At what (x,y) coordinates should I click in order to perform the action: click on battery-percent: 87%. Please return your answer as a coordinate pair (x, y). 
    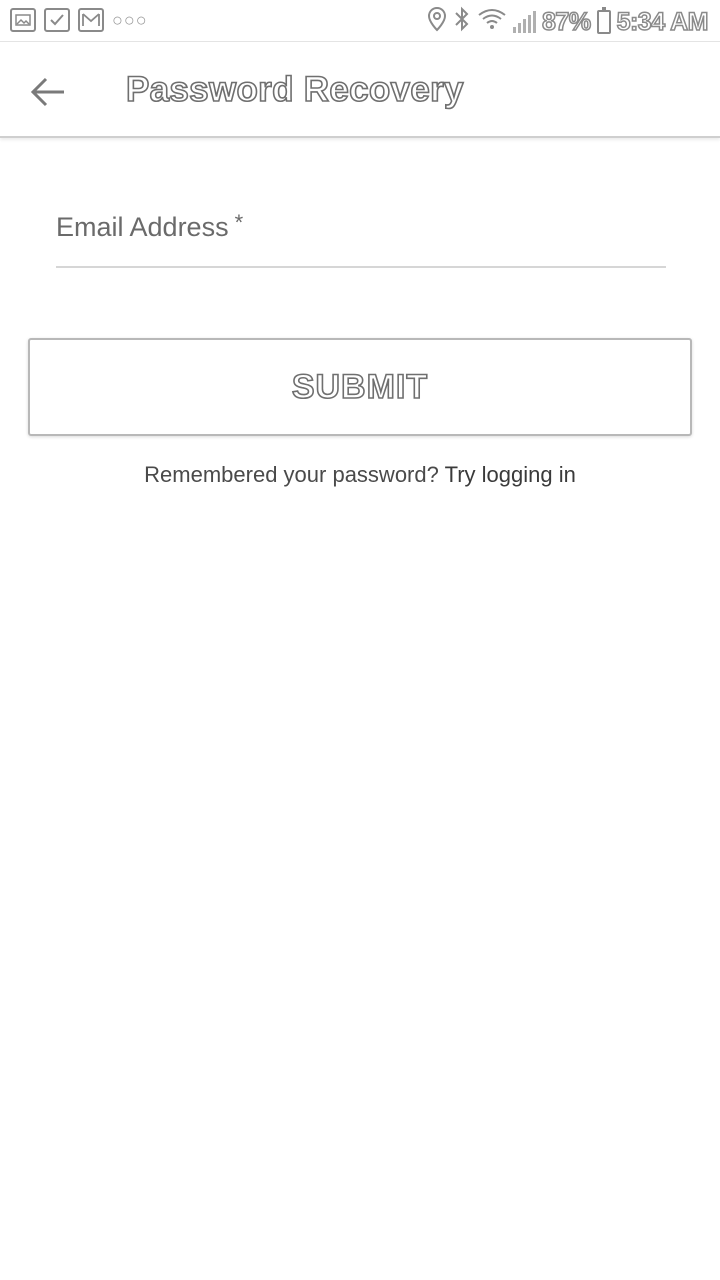
    Looking at the image, I should click on (566, 22).